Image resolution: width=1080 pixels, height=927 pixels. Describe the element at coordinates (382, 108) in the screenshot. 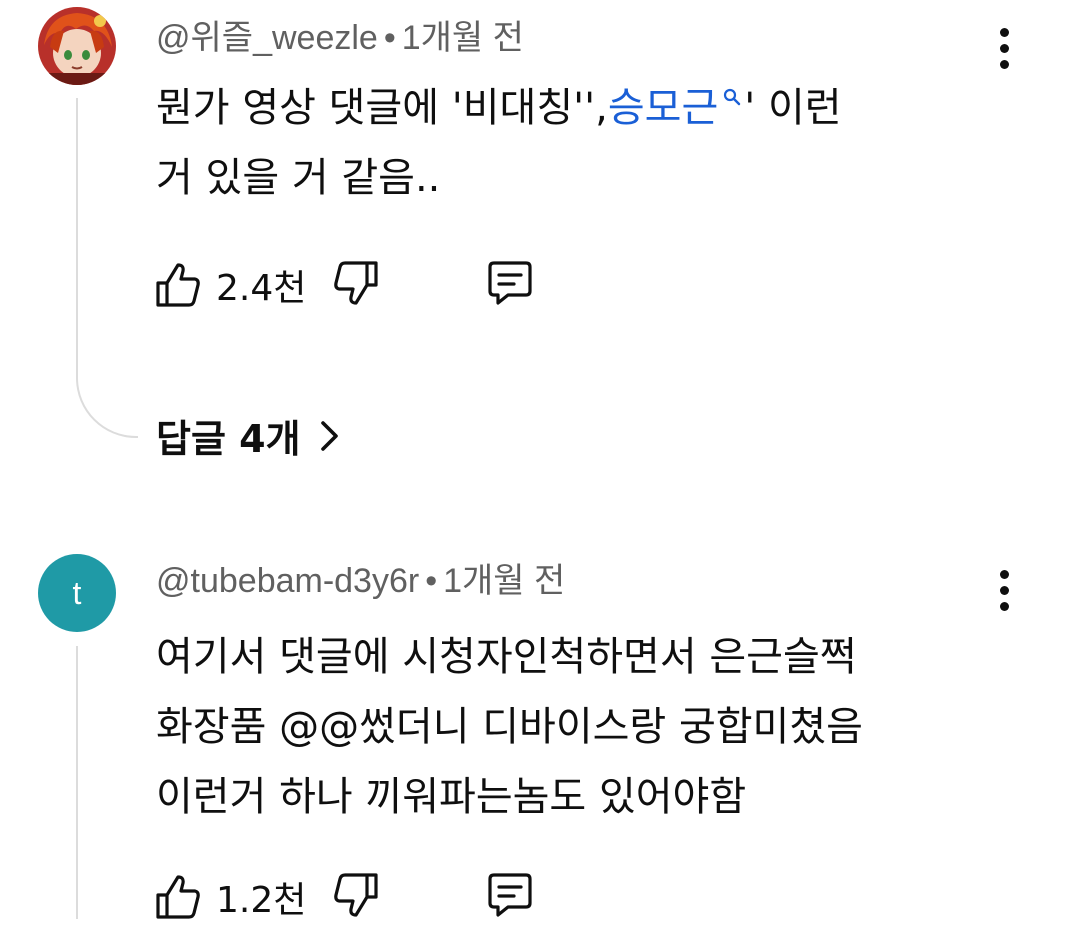

I see `comment-text-prefix: 뭔가 영상 댓글에 '비대칭'',` at that location.